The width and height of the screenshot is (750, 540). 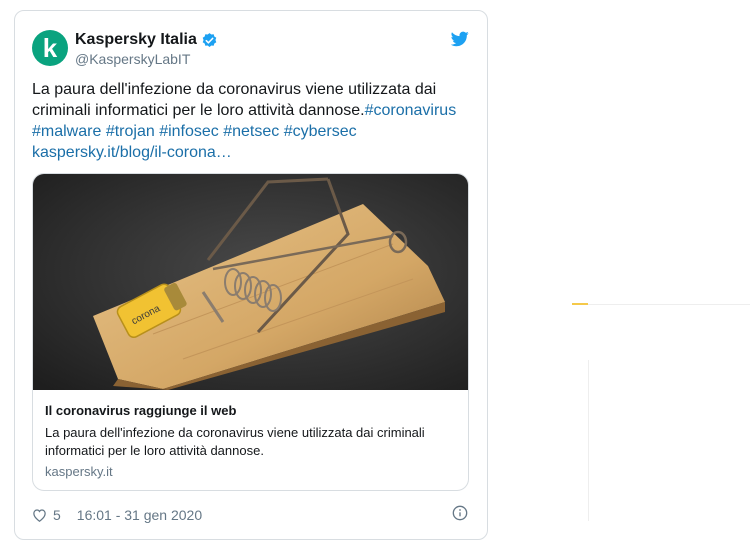 I want to click on hashtag-malware: #malware, so click(x=66, y=131).